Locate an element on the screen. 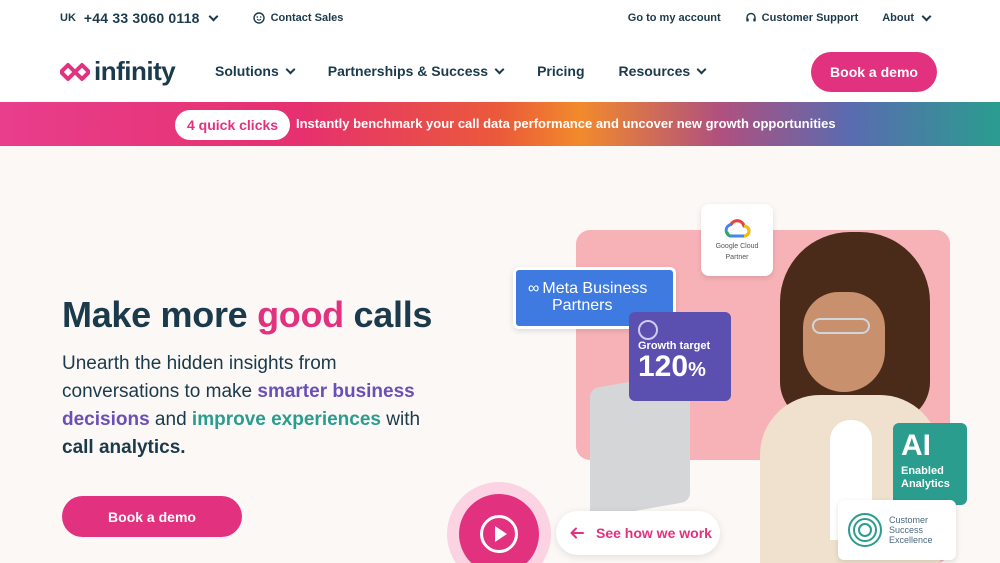 The height and width of the screenshot is (563, 1000). headset-icon is located at coordinates (750, 17).